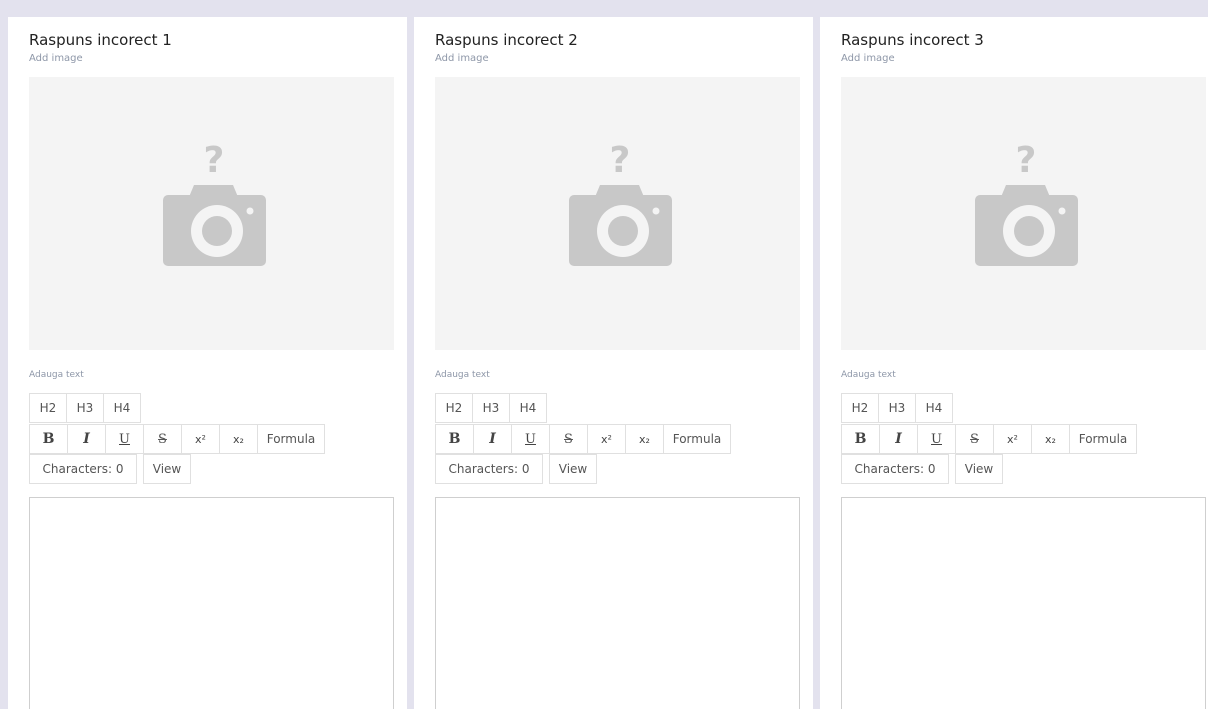 This screenshot has height=709, width=1208. What do you see at coordinates (506, 40) in the screenshot?
I see `card-title: Raspuns incorect 2` at bounding box center [506, 40].